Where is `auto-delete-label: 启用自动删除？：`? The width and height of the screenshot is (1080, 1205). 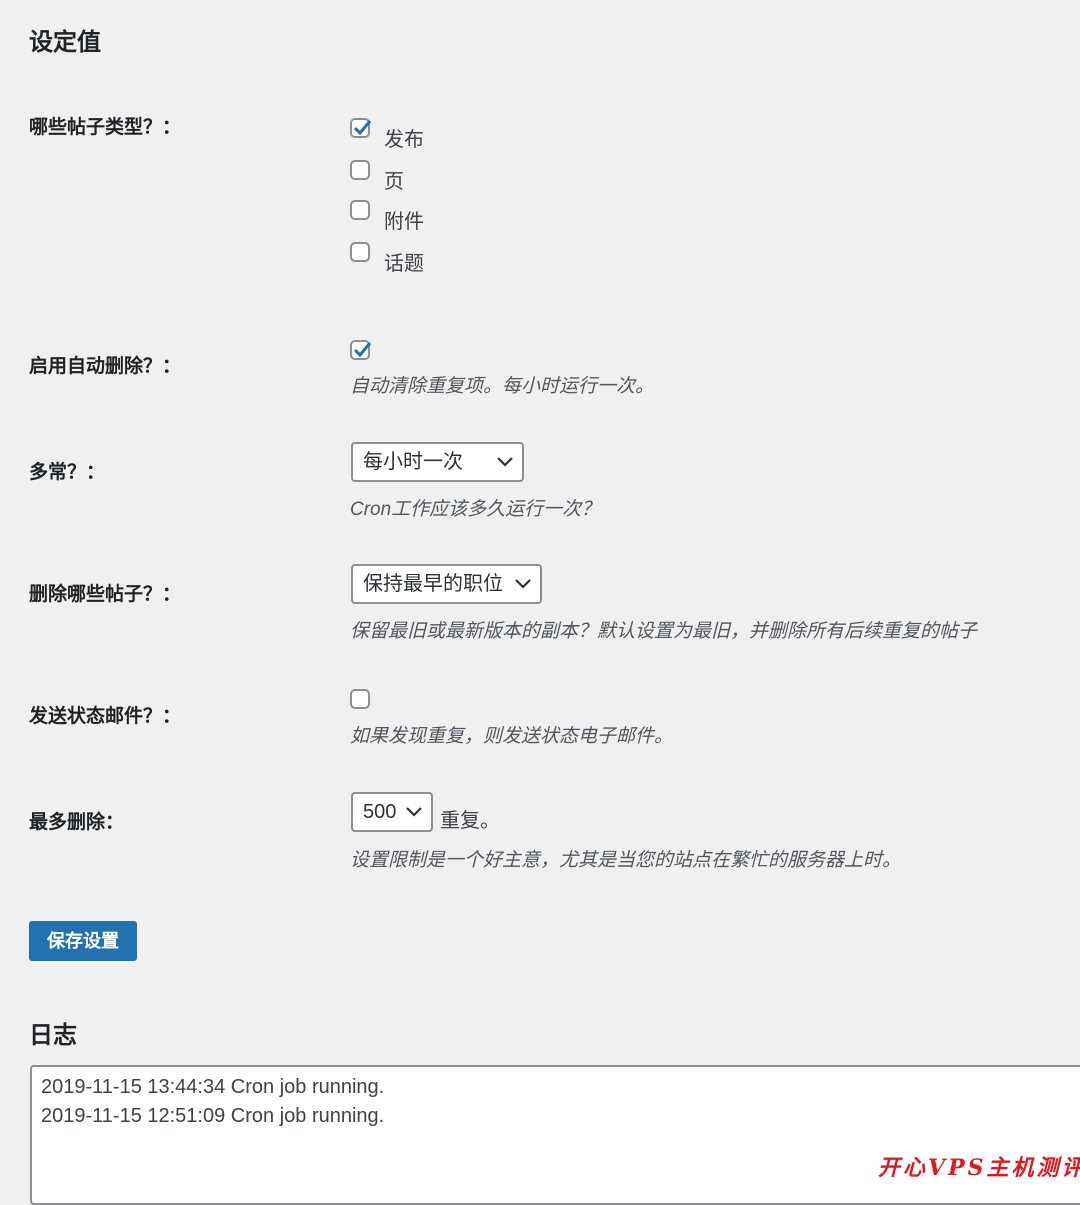
auto-delete-label: 启用自动删除？： is located at coordinates (105, 366).